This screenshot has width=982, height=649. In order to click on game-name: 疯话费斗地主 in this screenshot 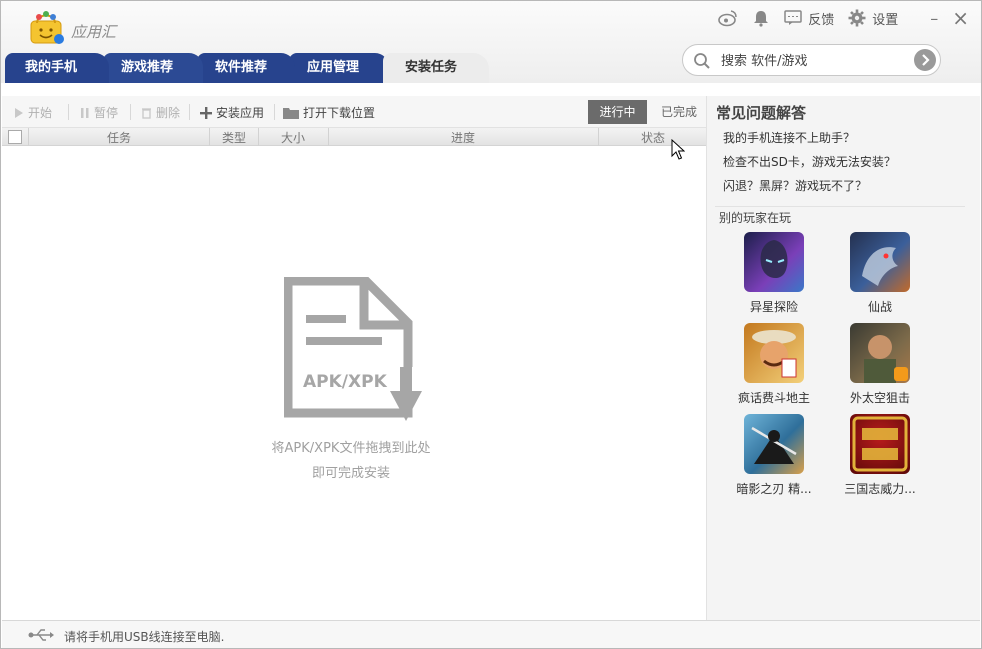, I will do `click(773, 398)`.